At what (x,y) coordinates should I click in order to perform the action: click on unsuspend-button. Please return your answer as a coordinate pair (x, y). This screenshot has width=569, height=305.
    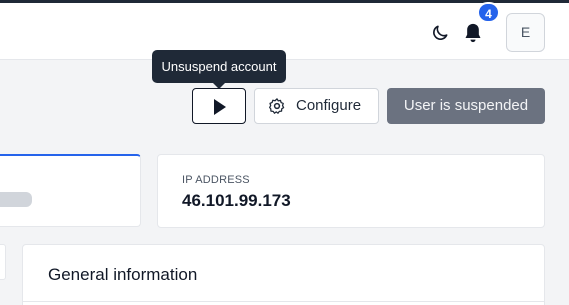
    Looking at the image, I should click on (219, 106).